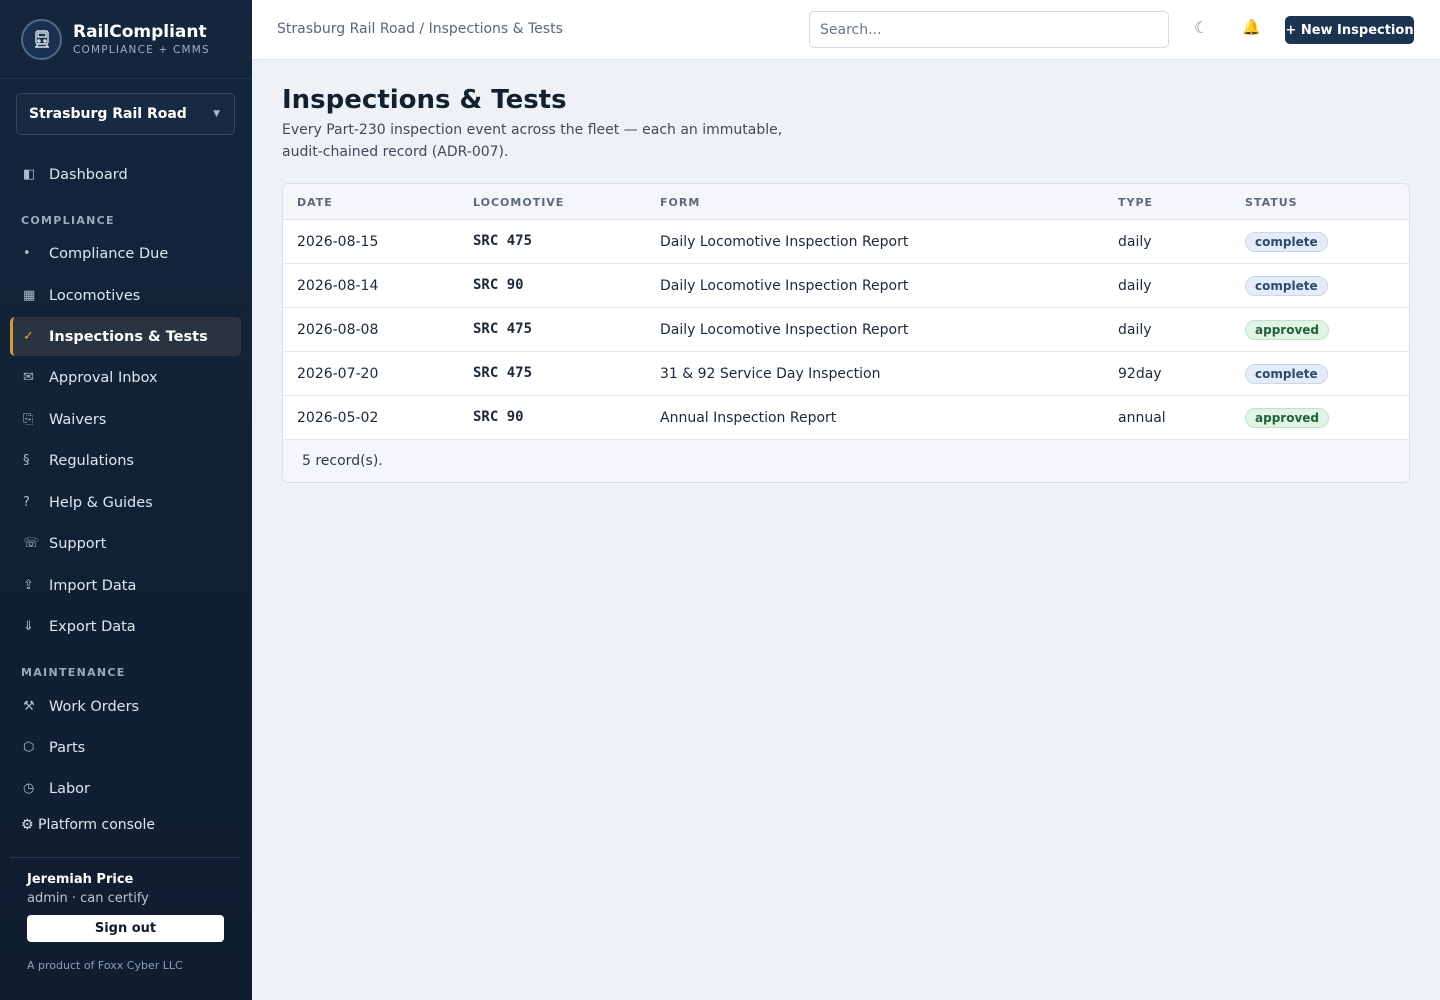  What do you see at coordinates (216, 114) in the screenshot?
I see `chevron-down-icon: ▼` at bounding box center [216, 114].